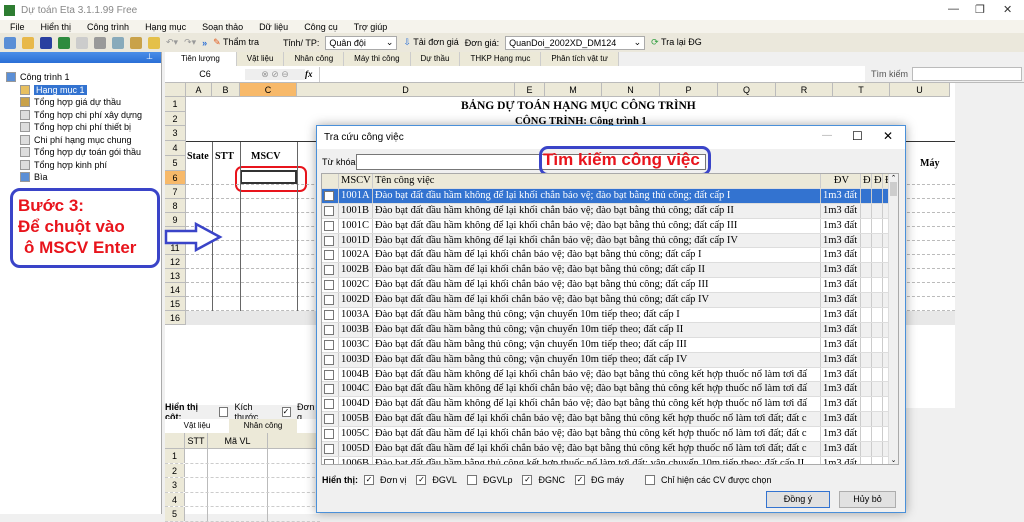 This screenshot has height=522, width=1024. What do you see at coordinates (83, 140) in the screenshot?
I see `tree-item: Chi phí hạng mục chung` at bounding box center [83, 140].